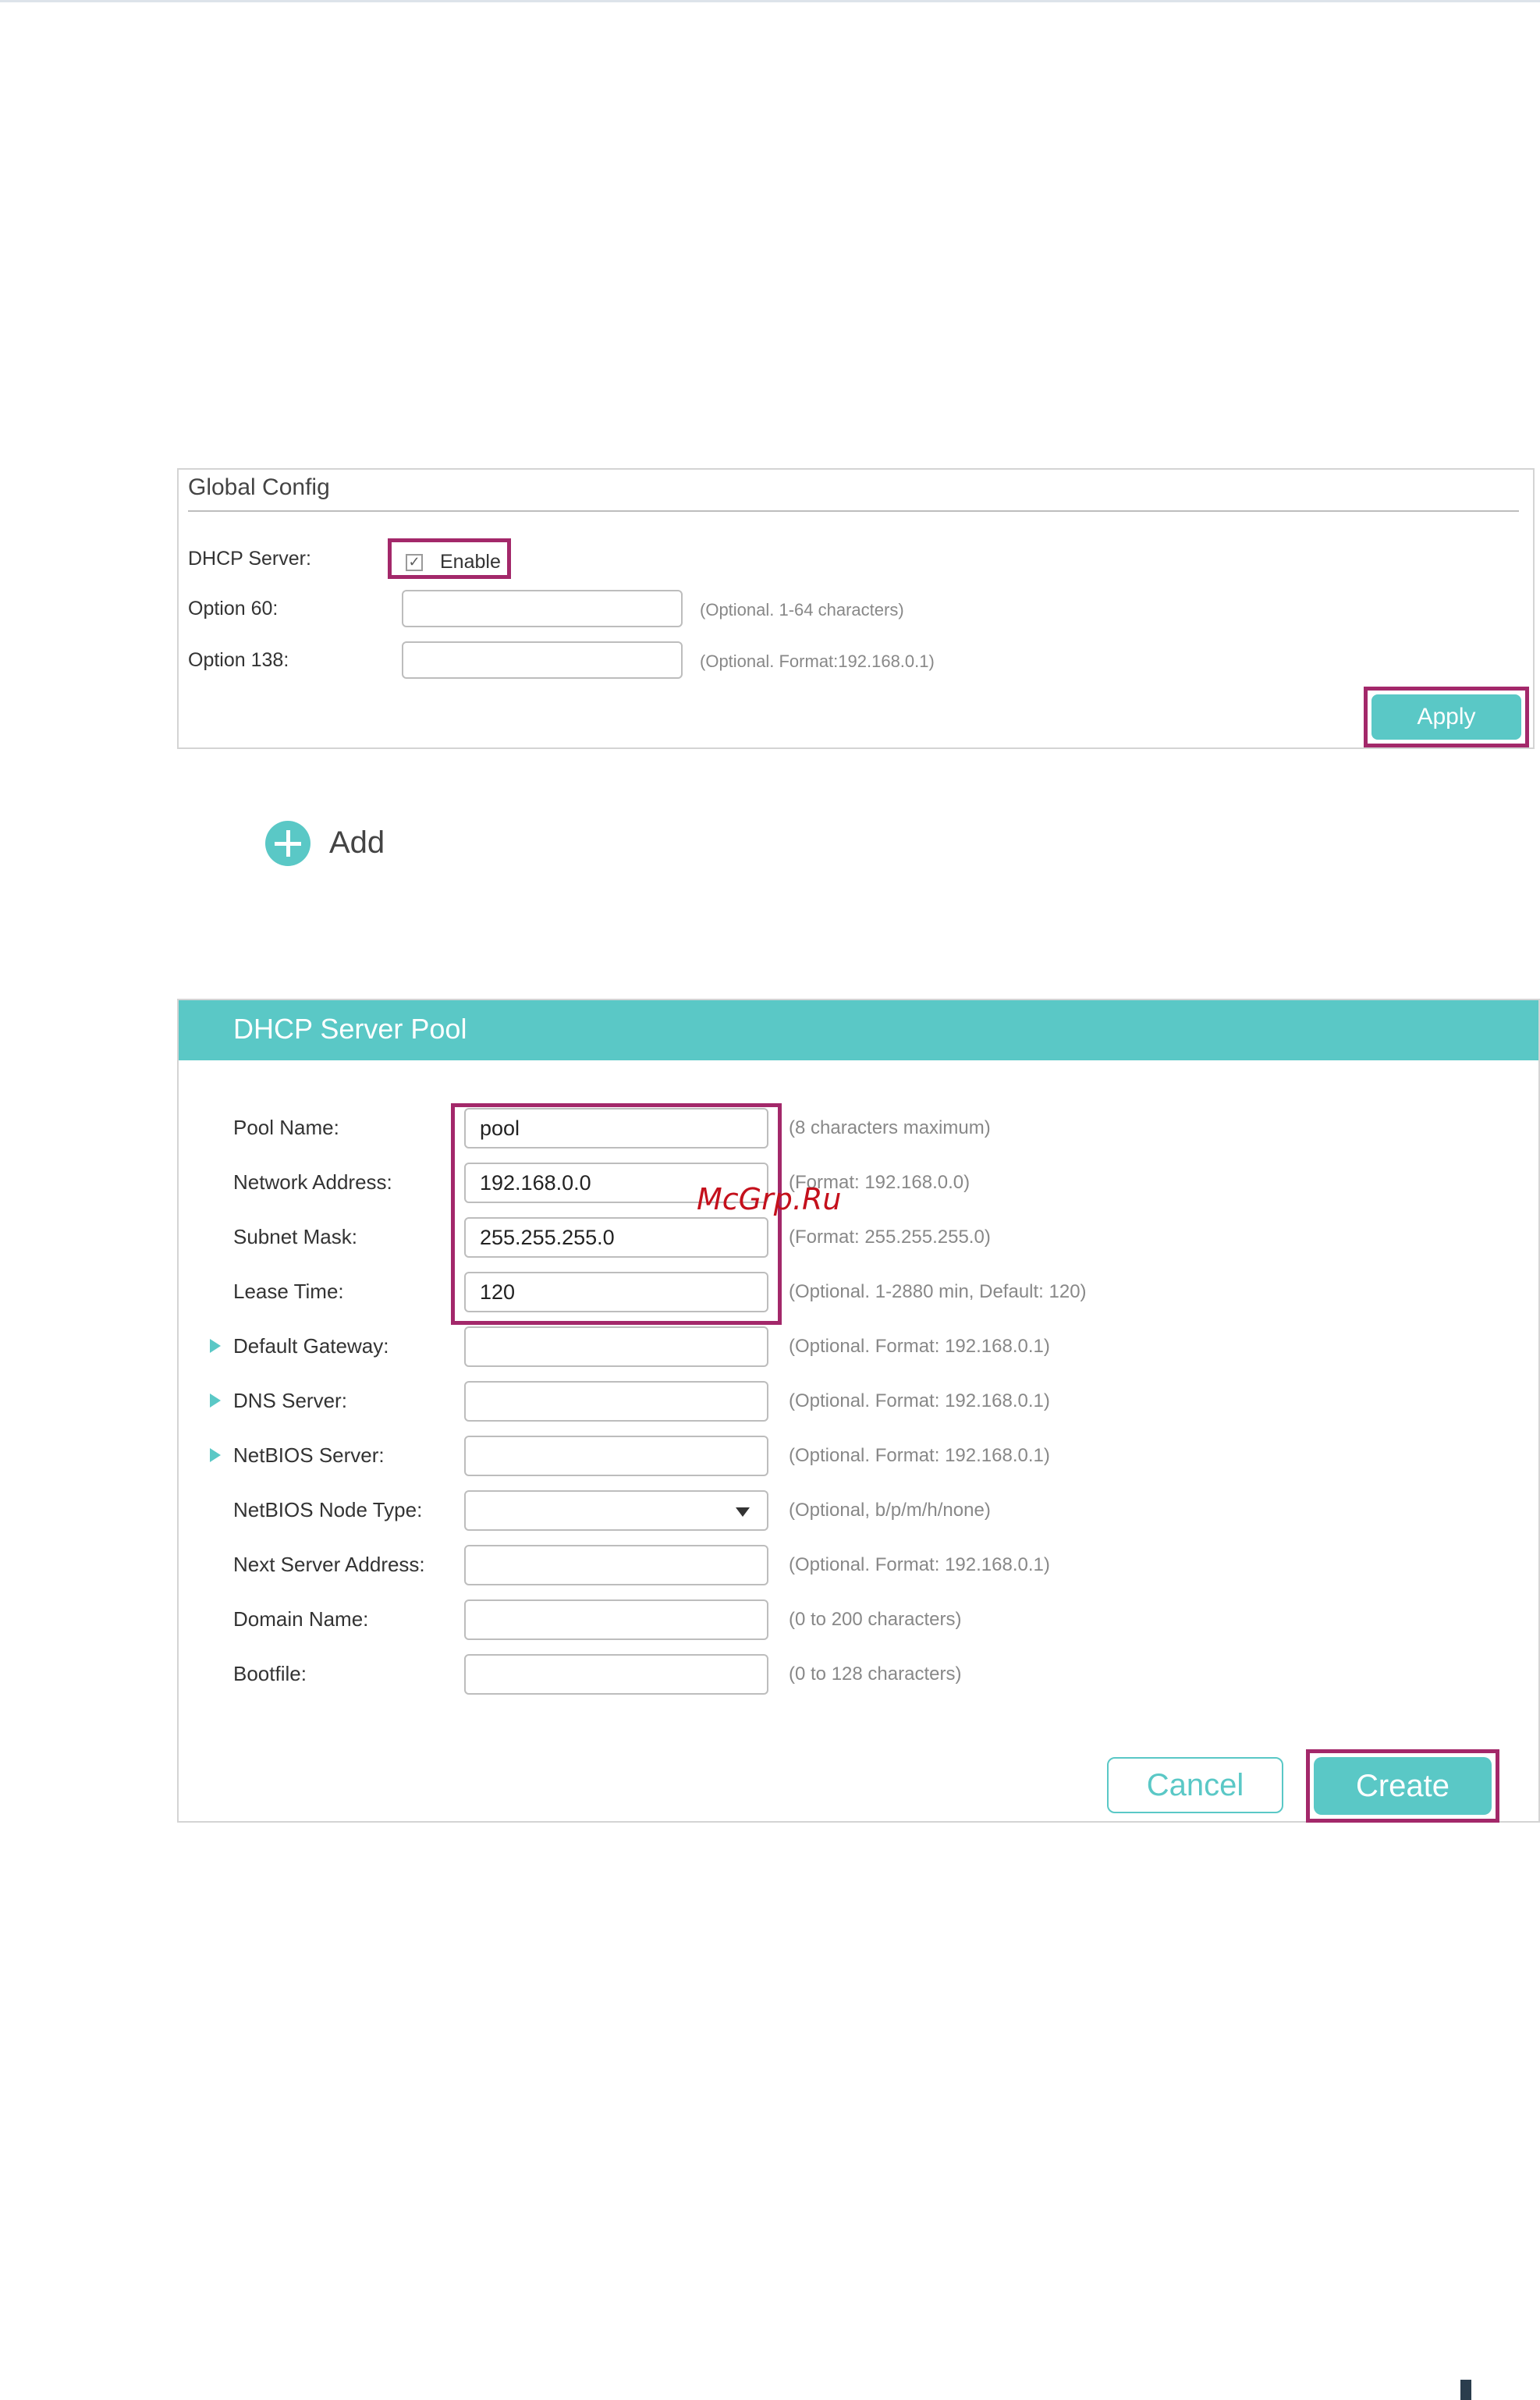  I want to click on page-corner-mark, so click(1465, 2390).